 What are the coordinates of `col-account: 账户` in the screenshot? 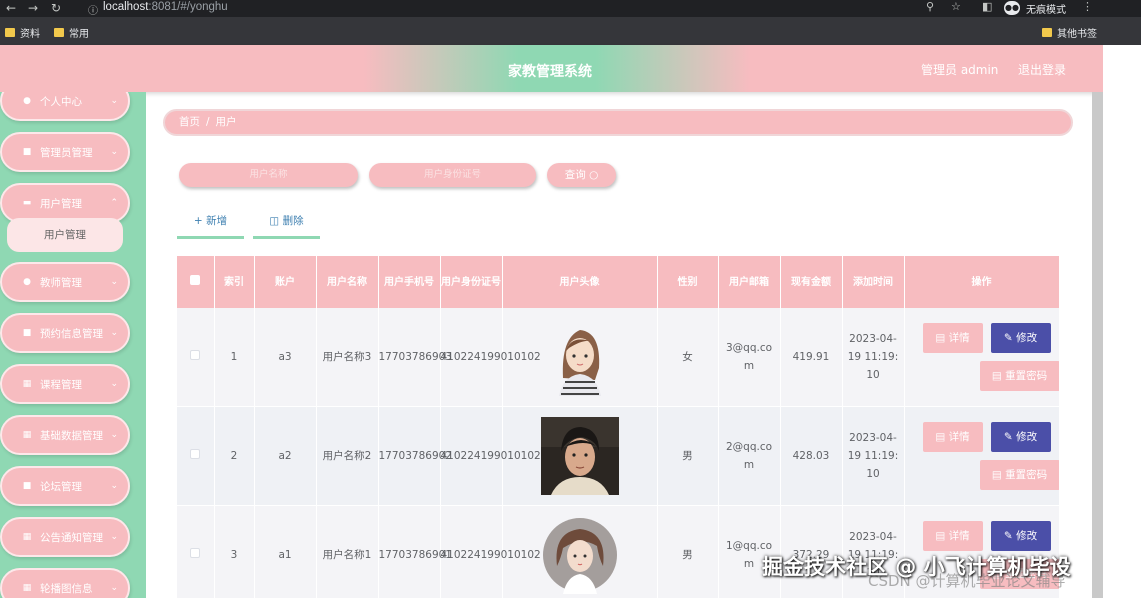 It's located at (285, 282).